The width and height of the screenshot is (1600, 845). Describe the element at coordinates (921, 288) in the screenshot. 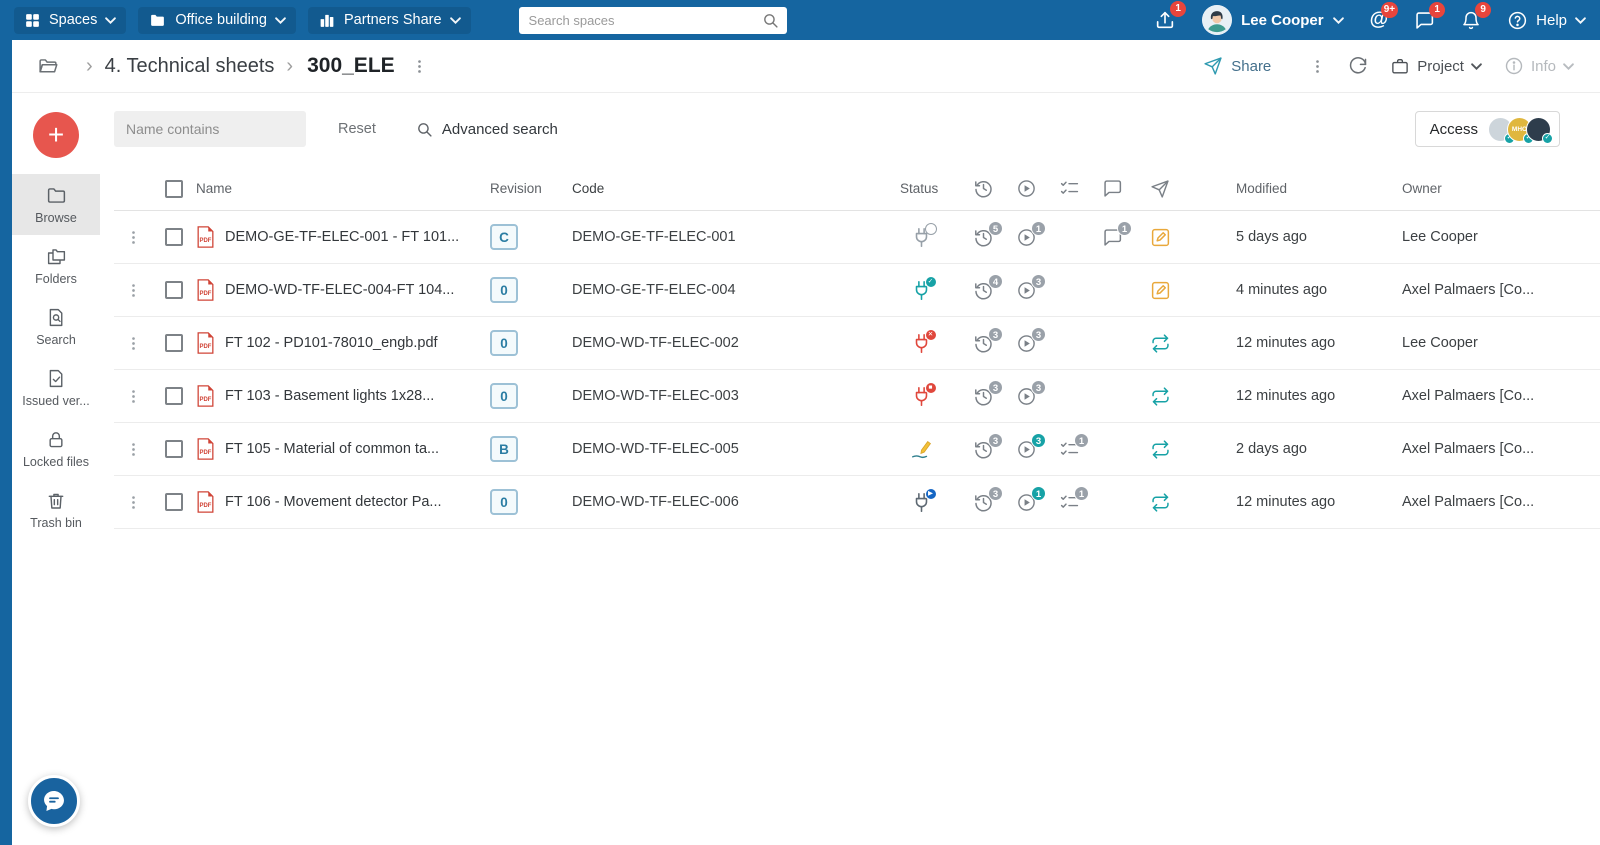

I see `status-cell: ✓` at that location.